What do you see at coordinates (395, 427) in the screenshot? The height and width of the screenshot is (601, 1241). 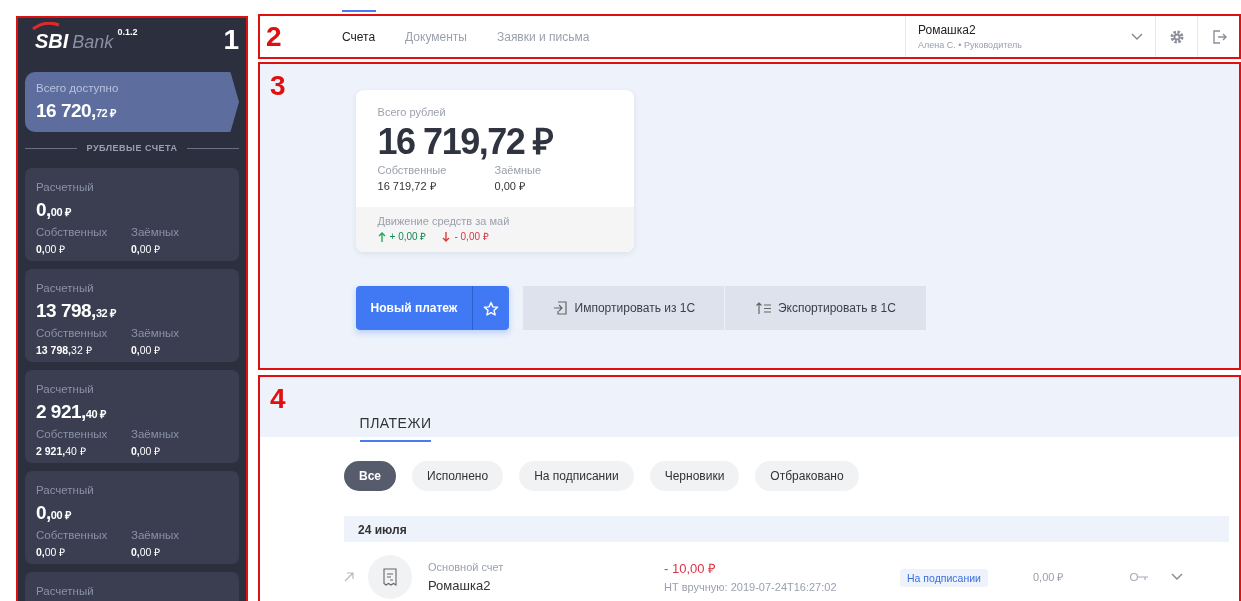 I see `section-tab: ПЛАТЕЖИ` at bounding box center [395, 427].